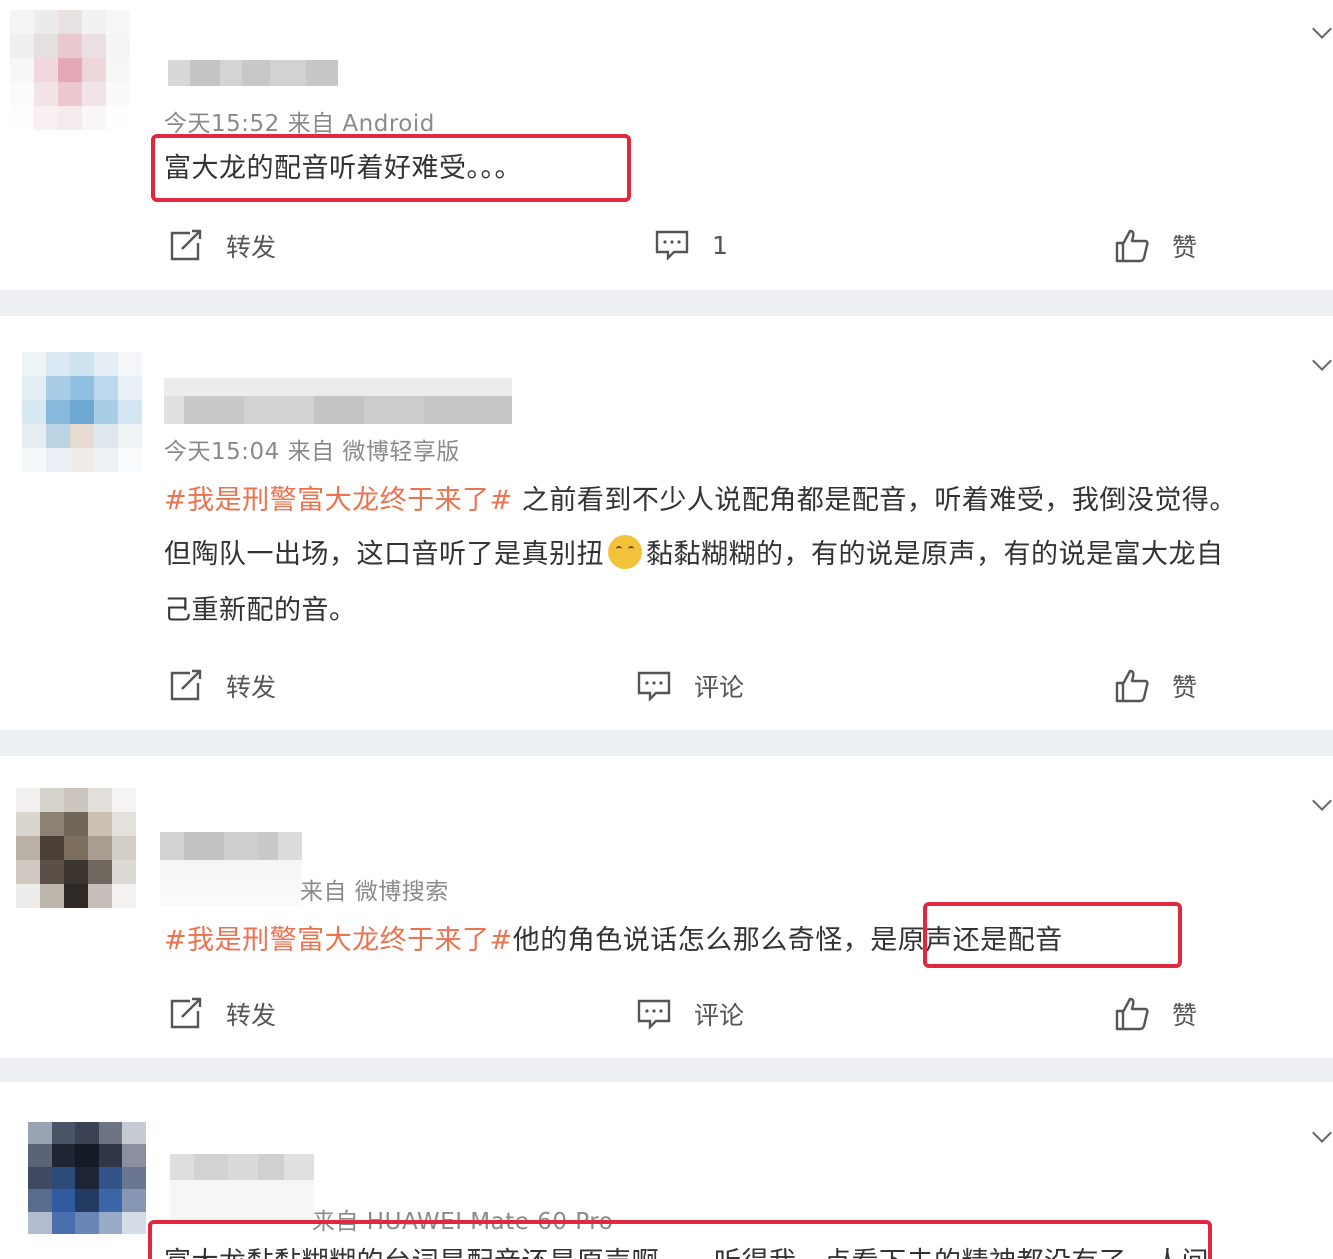 The image size is (1333, 1259). I want to click on comment-button: 1, so click(691, 245).